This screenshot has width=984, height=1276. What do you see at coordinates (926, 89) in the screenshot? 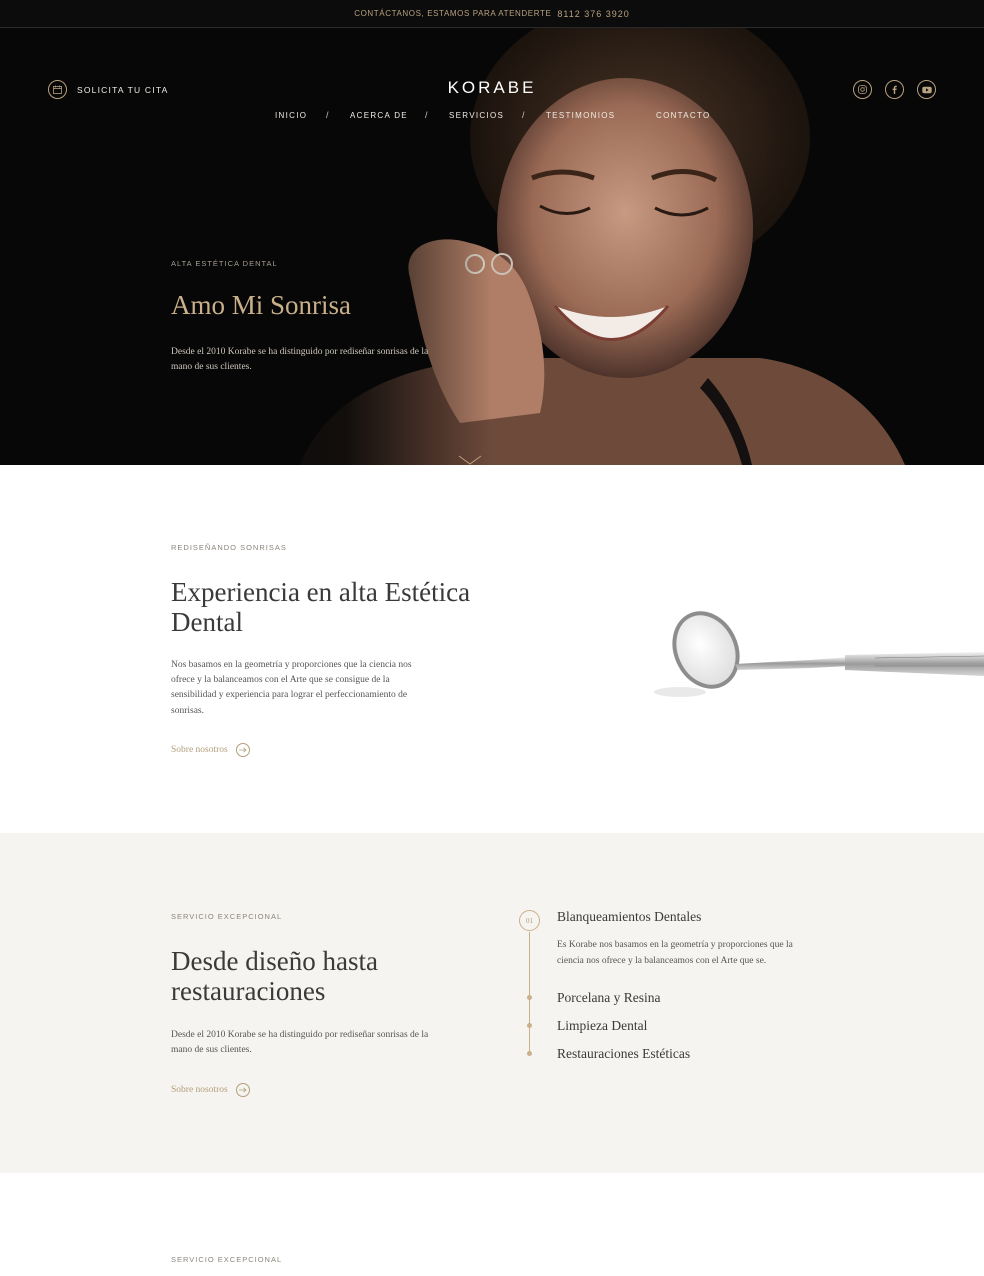
I see `youtube-icon` at bounding box center [926, 89].